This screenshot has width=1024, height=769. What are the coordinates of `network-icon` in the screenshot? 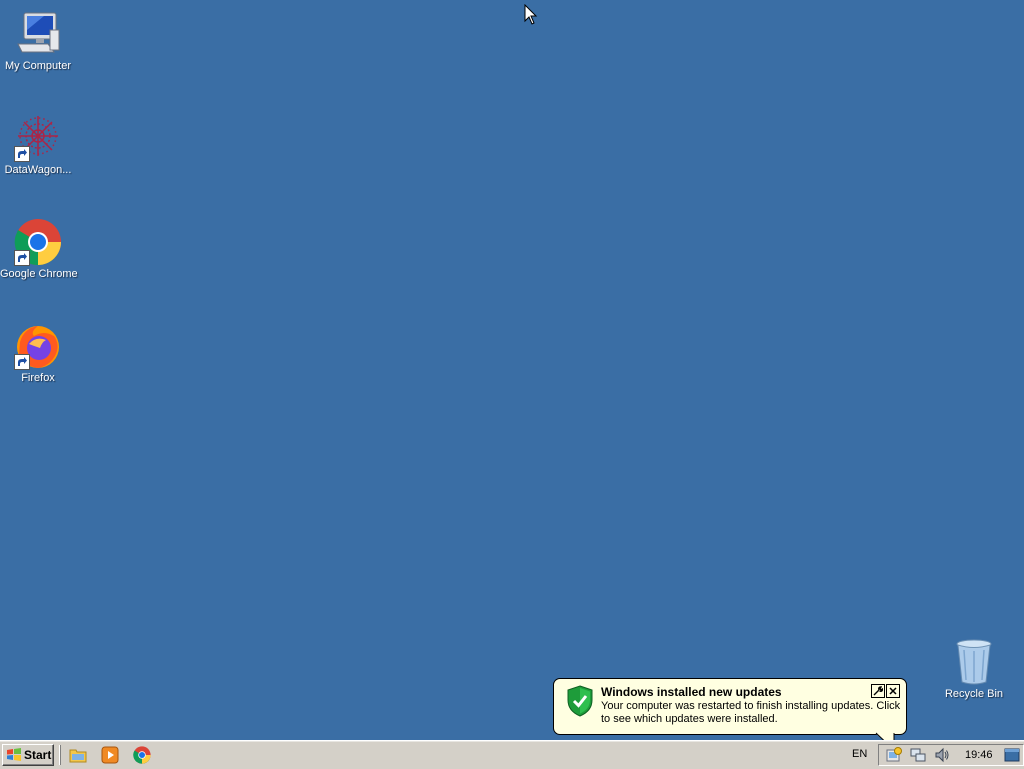 It's located at (918, 755).